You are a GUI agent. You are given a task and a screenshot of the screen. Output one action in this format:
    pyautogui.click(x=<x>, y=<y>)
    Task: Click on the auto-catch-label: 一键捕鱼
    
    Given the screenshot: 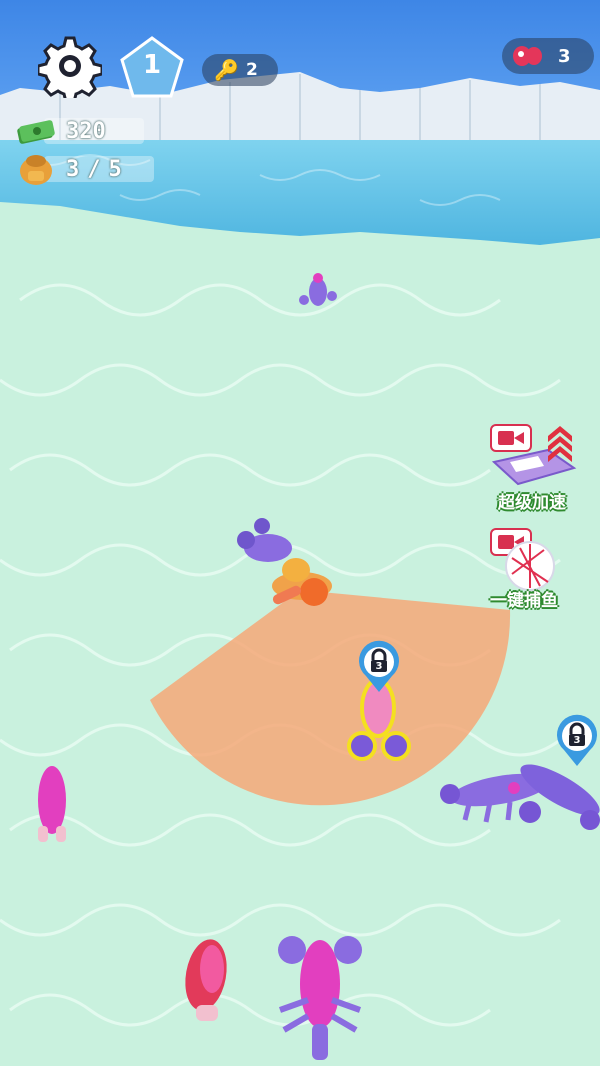 What is the action you would take?
    pyautogui.click(x=524, y=601)
    